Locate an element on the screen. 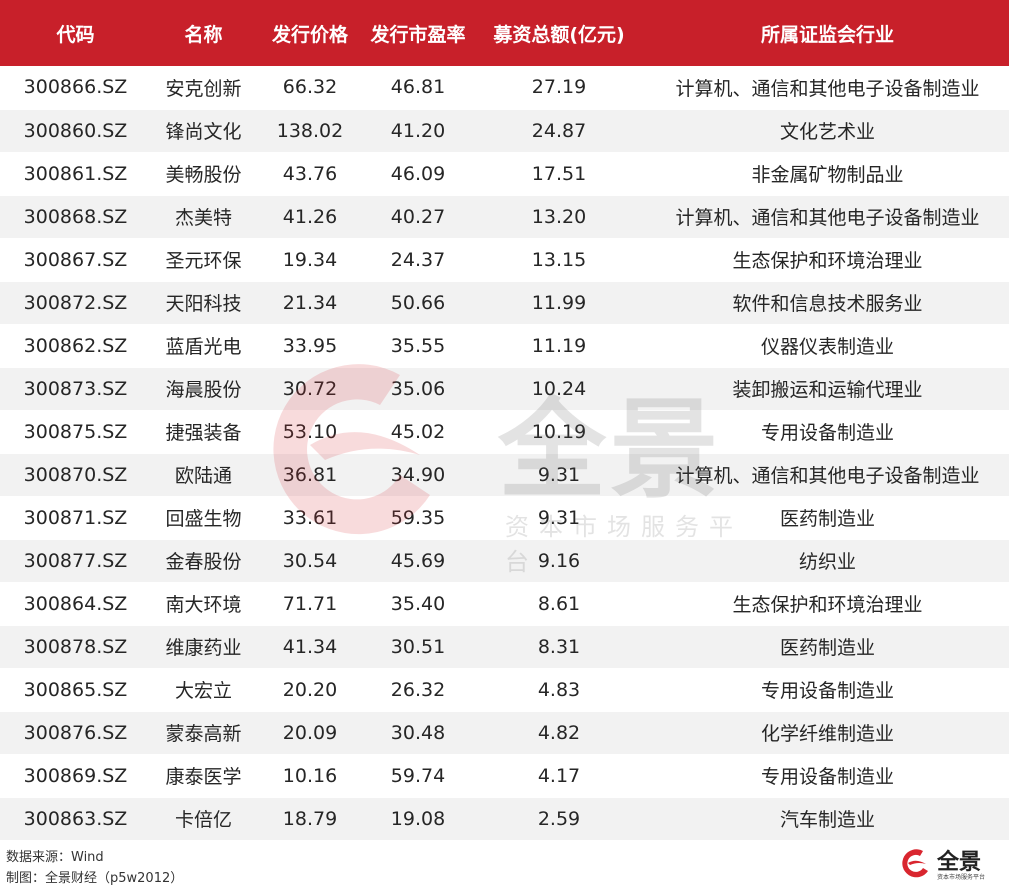 The width and height of the screenshot is (1009, 887). header-code: 代码 is located at coordinates (75, 34).